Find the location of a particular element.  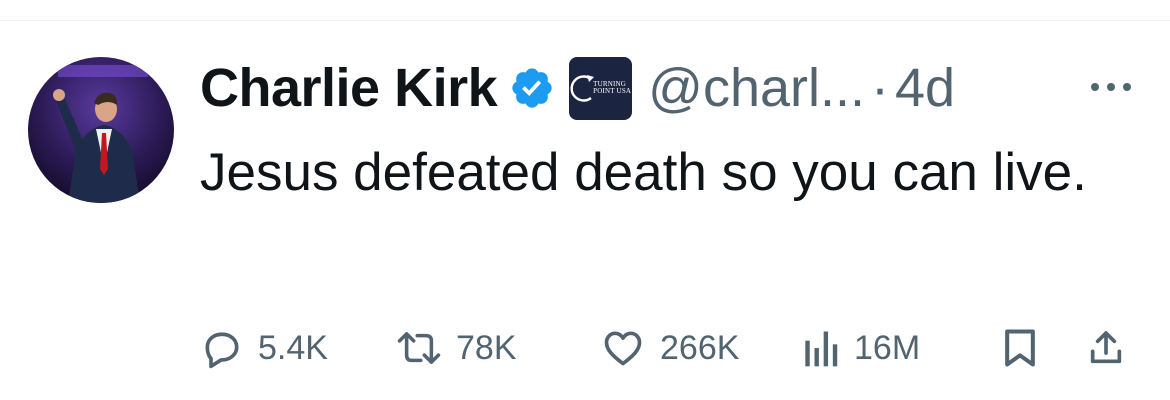

reply-button: 5.4K is located at coordinates (264, 348).